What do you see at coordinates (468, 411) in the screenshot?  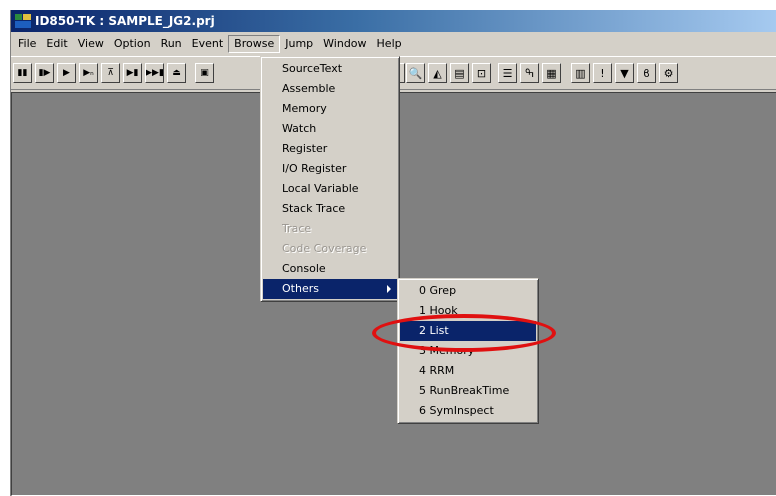 I see `others-item-6-syminspect: 6 SymInspect` at bounding box center [468, 411].